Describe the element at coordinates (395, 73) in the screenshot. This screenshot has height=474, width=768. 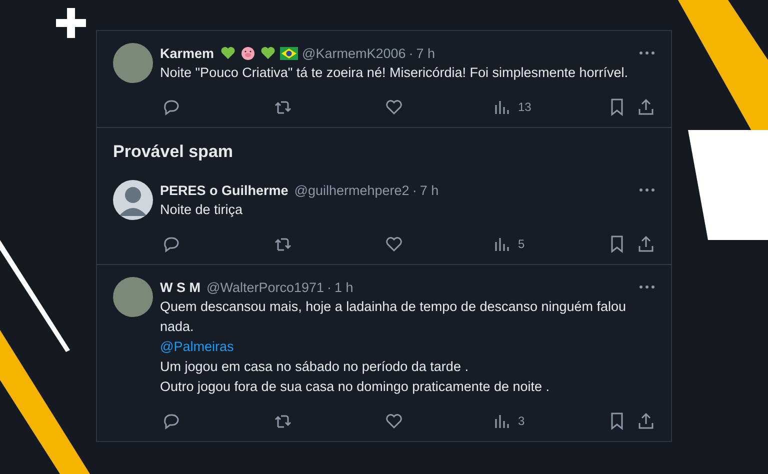
I see `post-text: Noite "Pouco Criativa" tá te zoeira né! Misericórdia! Foi simplesmente horrível.` at that location.